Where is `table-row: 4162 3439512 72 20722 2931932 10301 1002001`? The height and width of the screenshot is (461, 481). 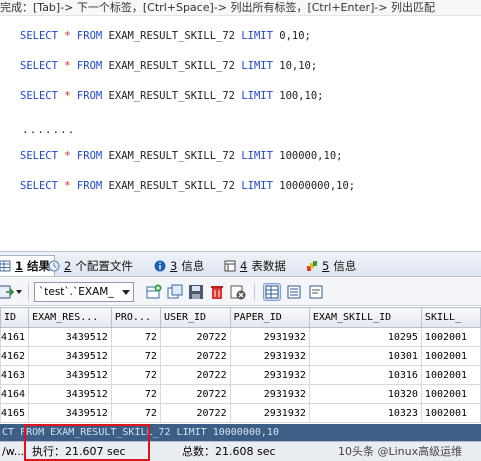
table-row: 4162 3439512 72 20722 2931932 10301 1002001 is located at coordinates (240, 356).